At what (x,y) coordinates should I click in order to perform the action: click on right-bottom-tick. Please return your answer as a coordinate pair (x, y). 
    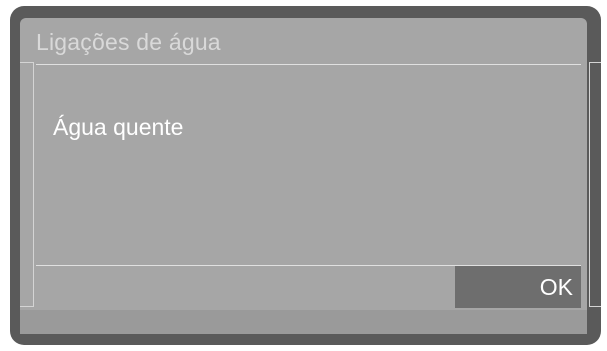
    Looking at the image, I should click on (595, 306).